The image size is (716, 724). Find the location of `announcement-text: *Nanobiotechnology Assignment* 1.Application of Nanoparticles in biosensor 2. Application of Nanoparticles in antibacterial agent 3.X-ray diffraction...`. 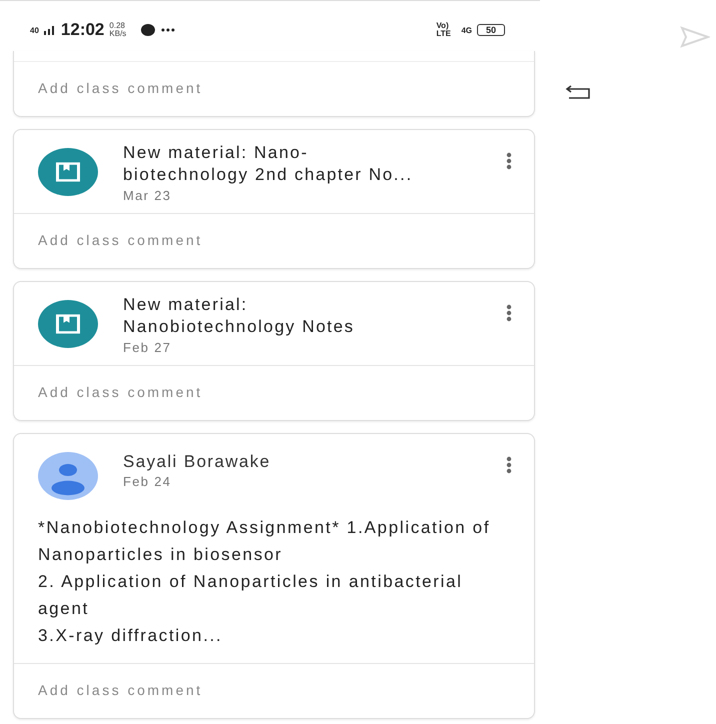

announcement-text: *Nanobiotechnology Assignment* 1.Application of Nanoparticles in biosensor 2. Application of Nanoparticles in antibacterial agent 3.X-ray diffraction... is located at coordinates (264, 582).